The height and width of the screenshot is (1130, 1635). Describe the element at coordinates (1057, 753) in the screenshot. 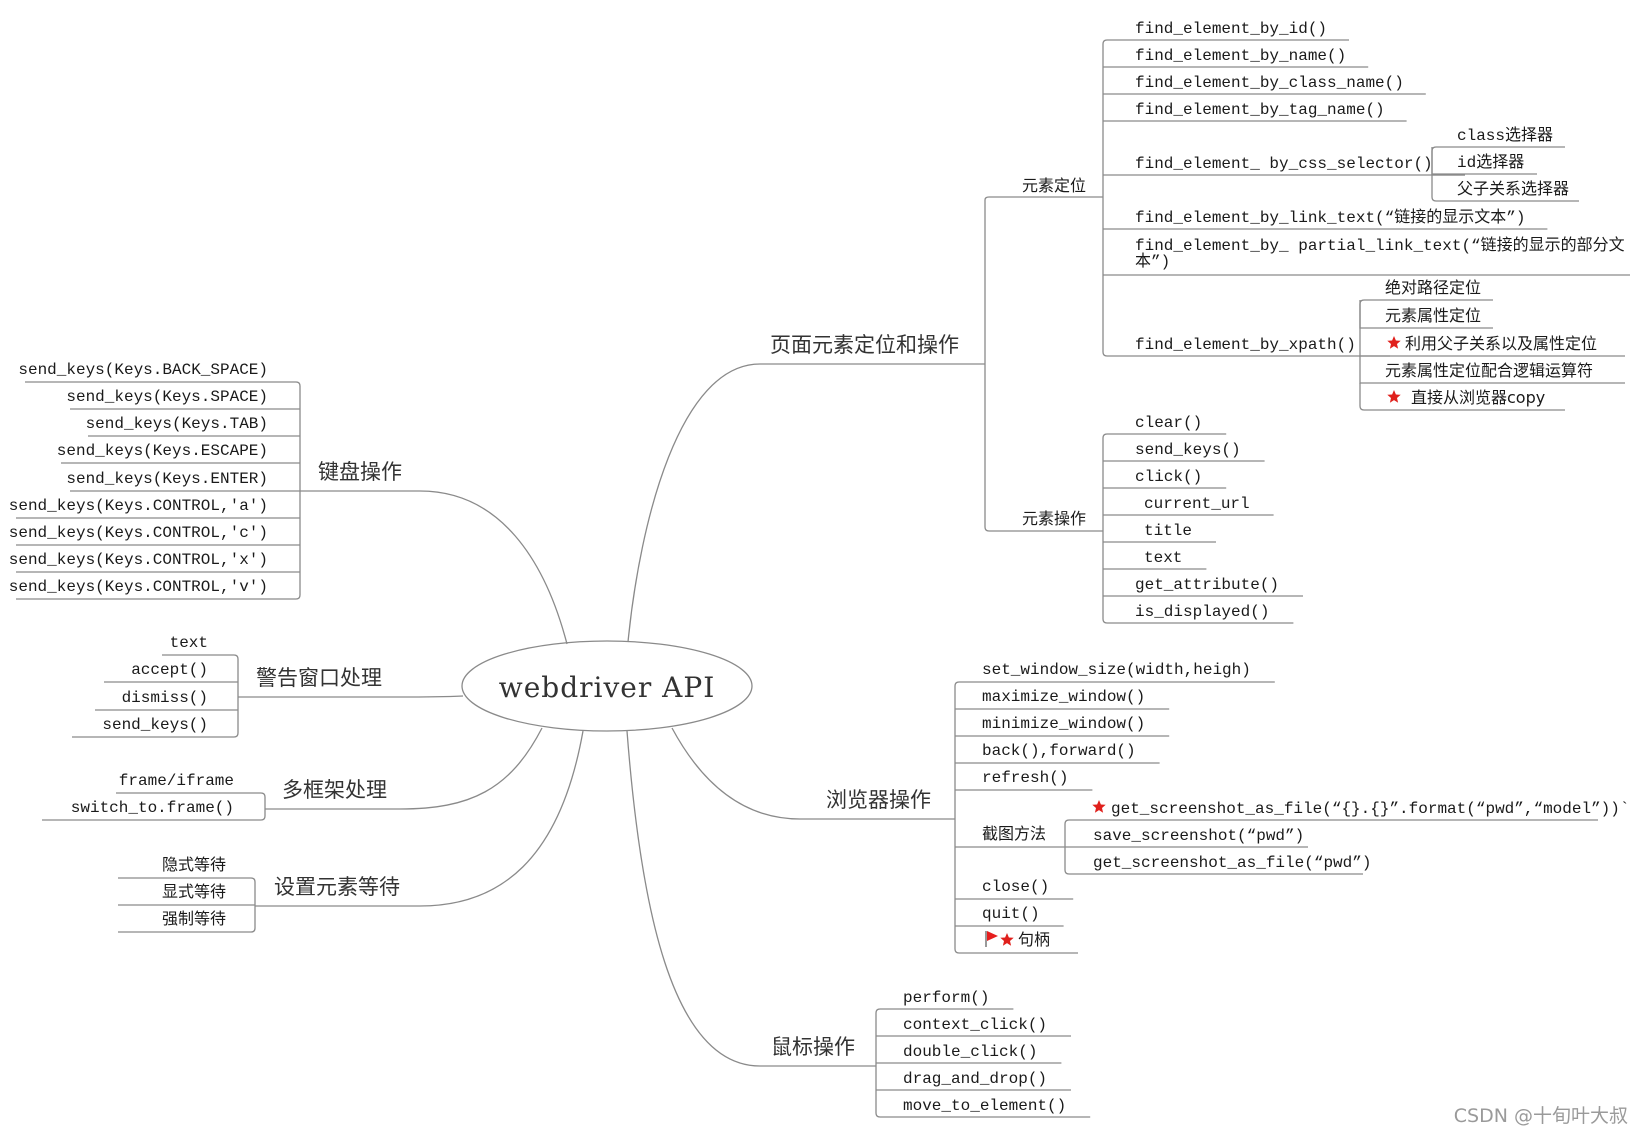

I see `browser-item: back(),forward()` at that location.